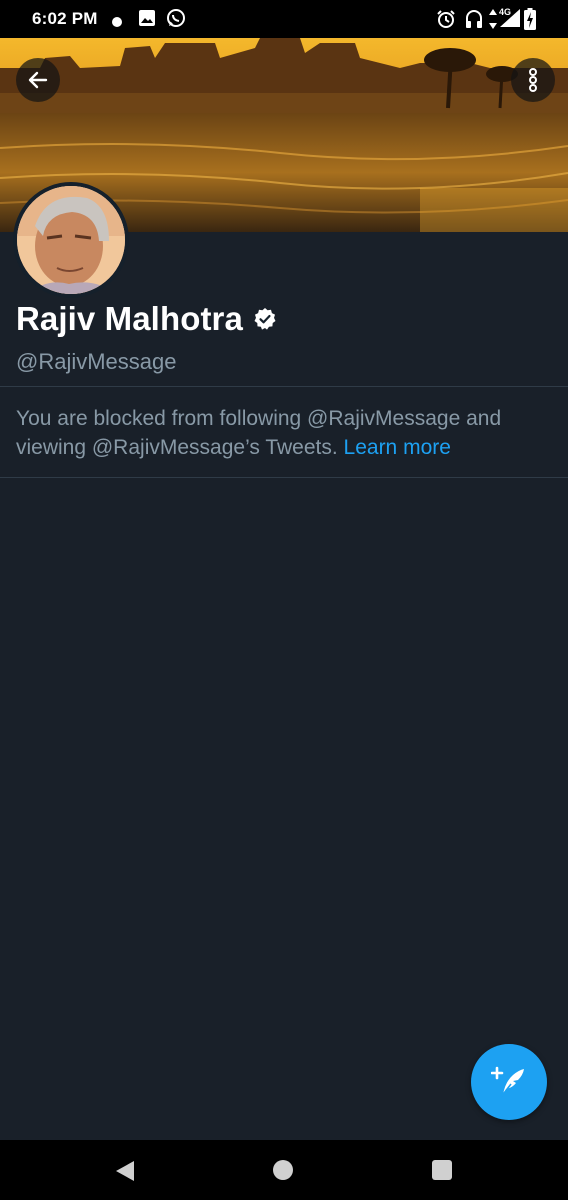 This screenshot has height=1200, width=568. I want to click on headphones-icon, so click(474, 21).